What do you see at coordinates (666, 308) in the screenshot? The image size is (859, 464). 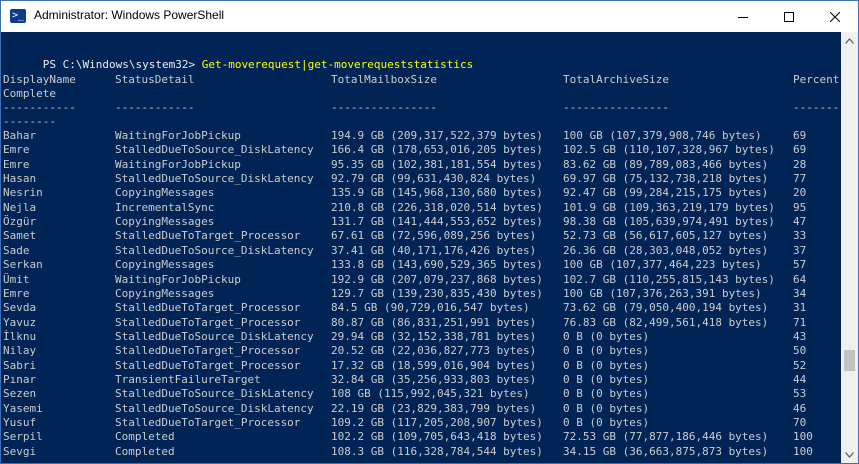 I see `row-totalarchivesize: 73.62 GB (79,050,400,194 bytes)` at bounding box center [666, 308].